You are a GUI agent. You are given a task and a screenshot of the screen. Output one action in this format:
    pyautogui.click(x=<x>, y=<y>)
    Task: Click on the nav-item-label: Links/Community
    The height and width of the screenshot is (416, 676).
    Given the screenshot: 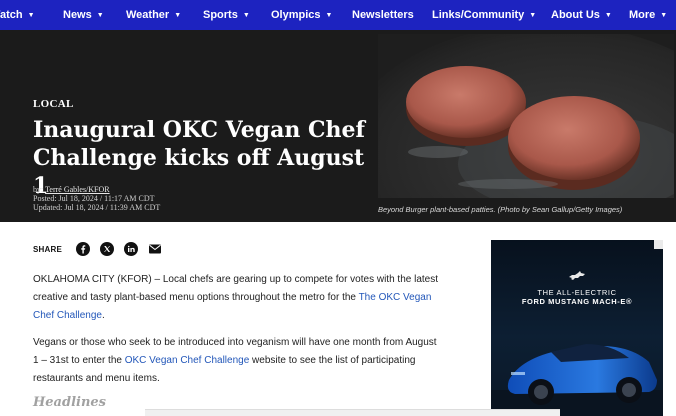 What is the action you would take?
    pyautogui.click(x=478, y=15)
    